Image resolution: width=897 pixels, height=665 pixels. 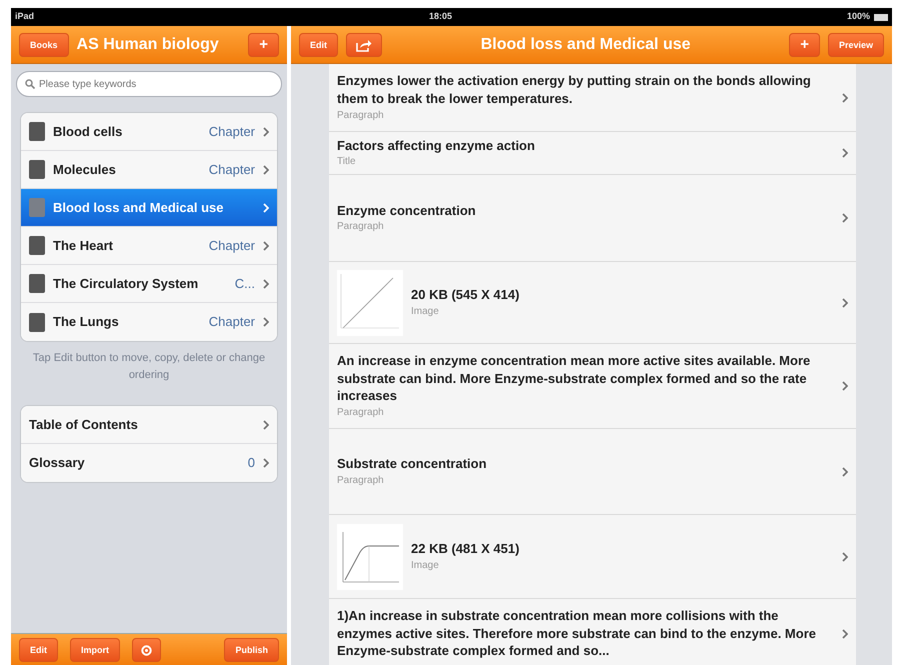 What do you see at coordinates (347, 162) in the screenshot?
I see `block-type: Title` at bounding box center [347, 162].